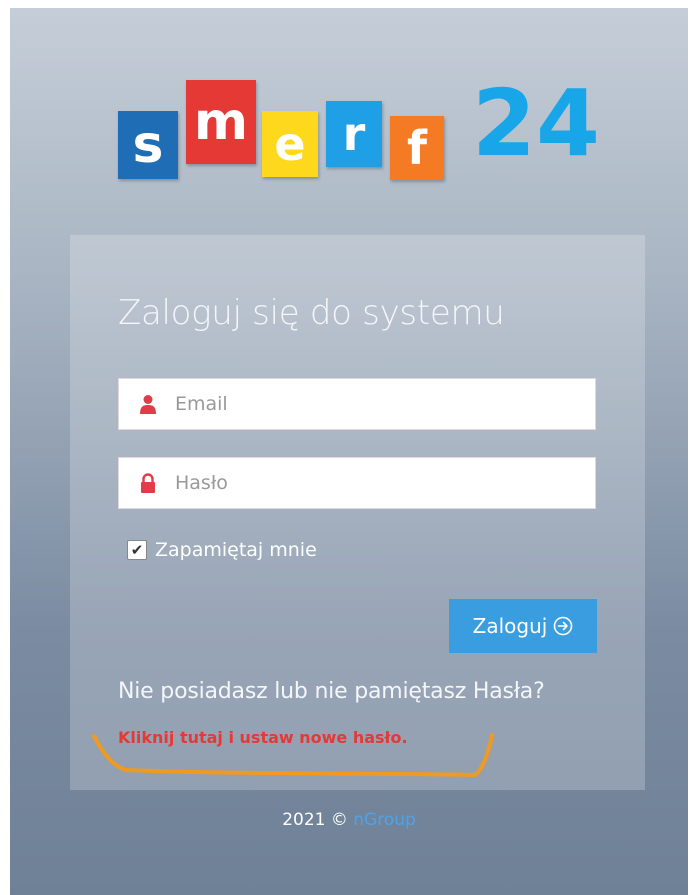 The image size is (695, 895). What do you see at coordinates (349, 820) in the screenshot?
I see `footer: 2021 © nGroup` at bounding box center [349, 820].